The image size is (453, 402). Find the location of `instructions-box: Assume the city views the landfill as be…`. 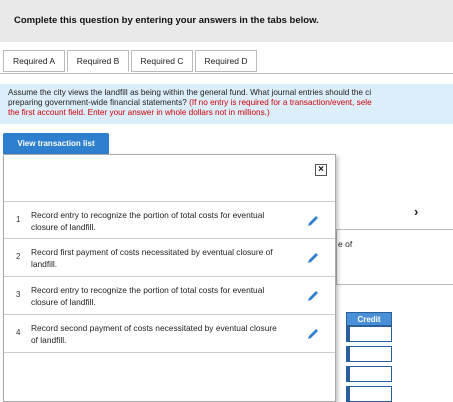

instructions-box: Assume the city views the landfill as be… is located at coordinates (226, 104).